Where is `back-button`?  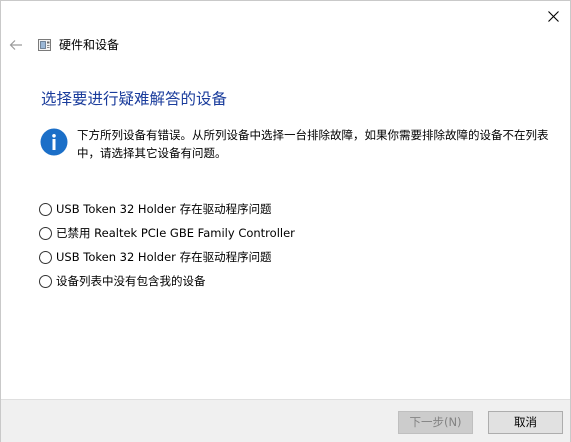
back-button is located at coordinates (16, 45).